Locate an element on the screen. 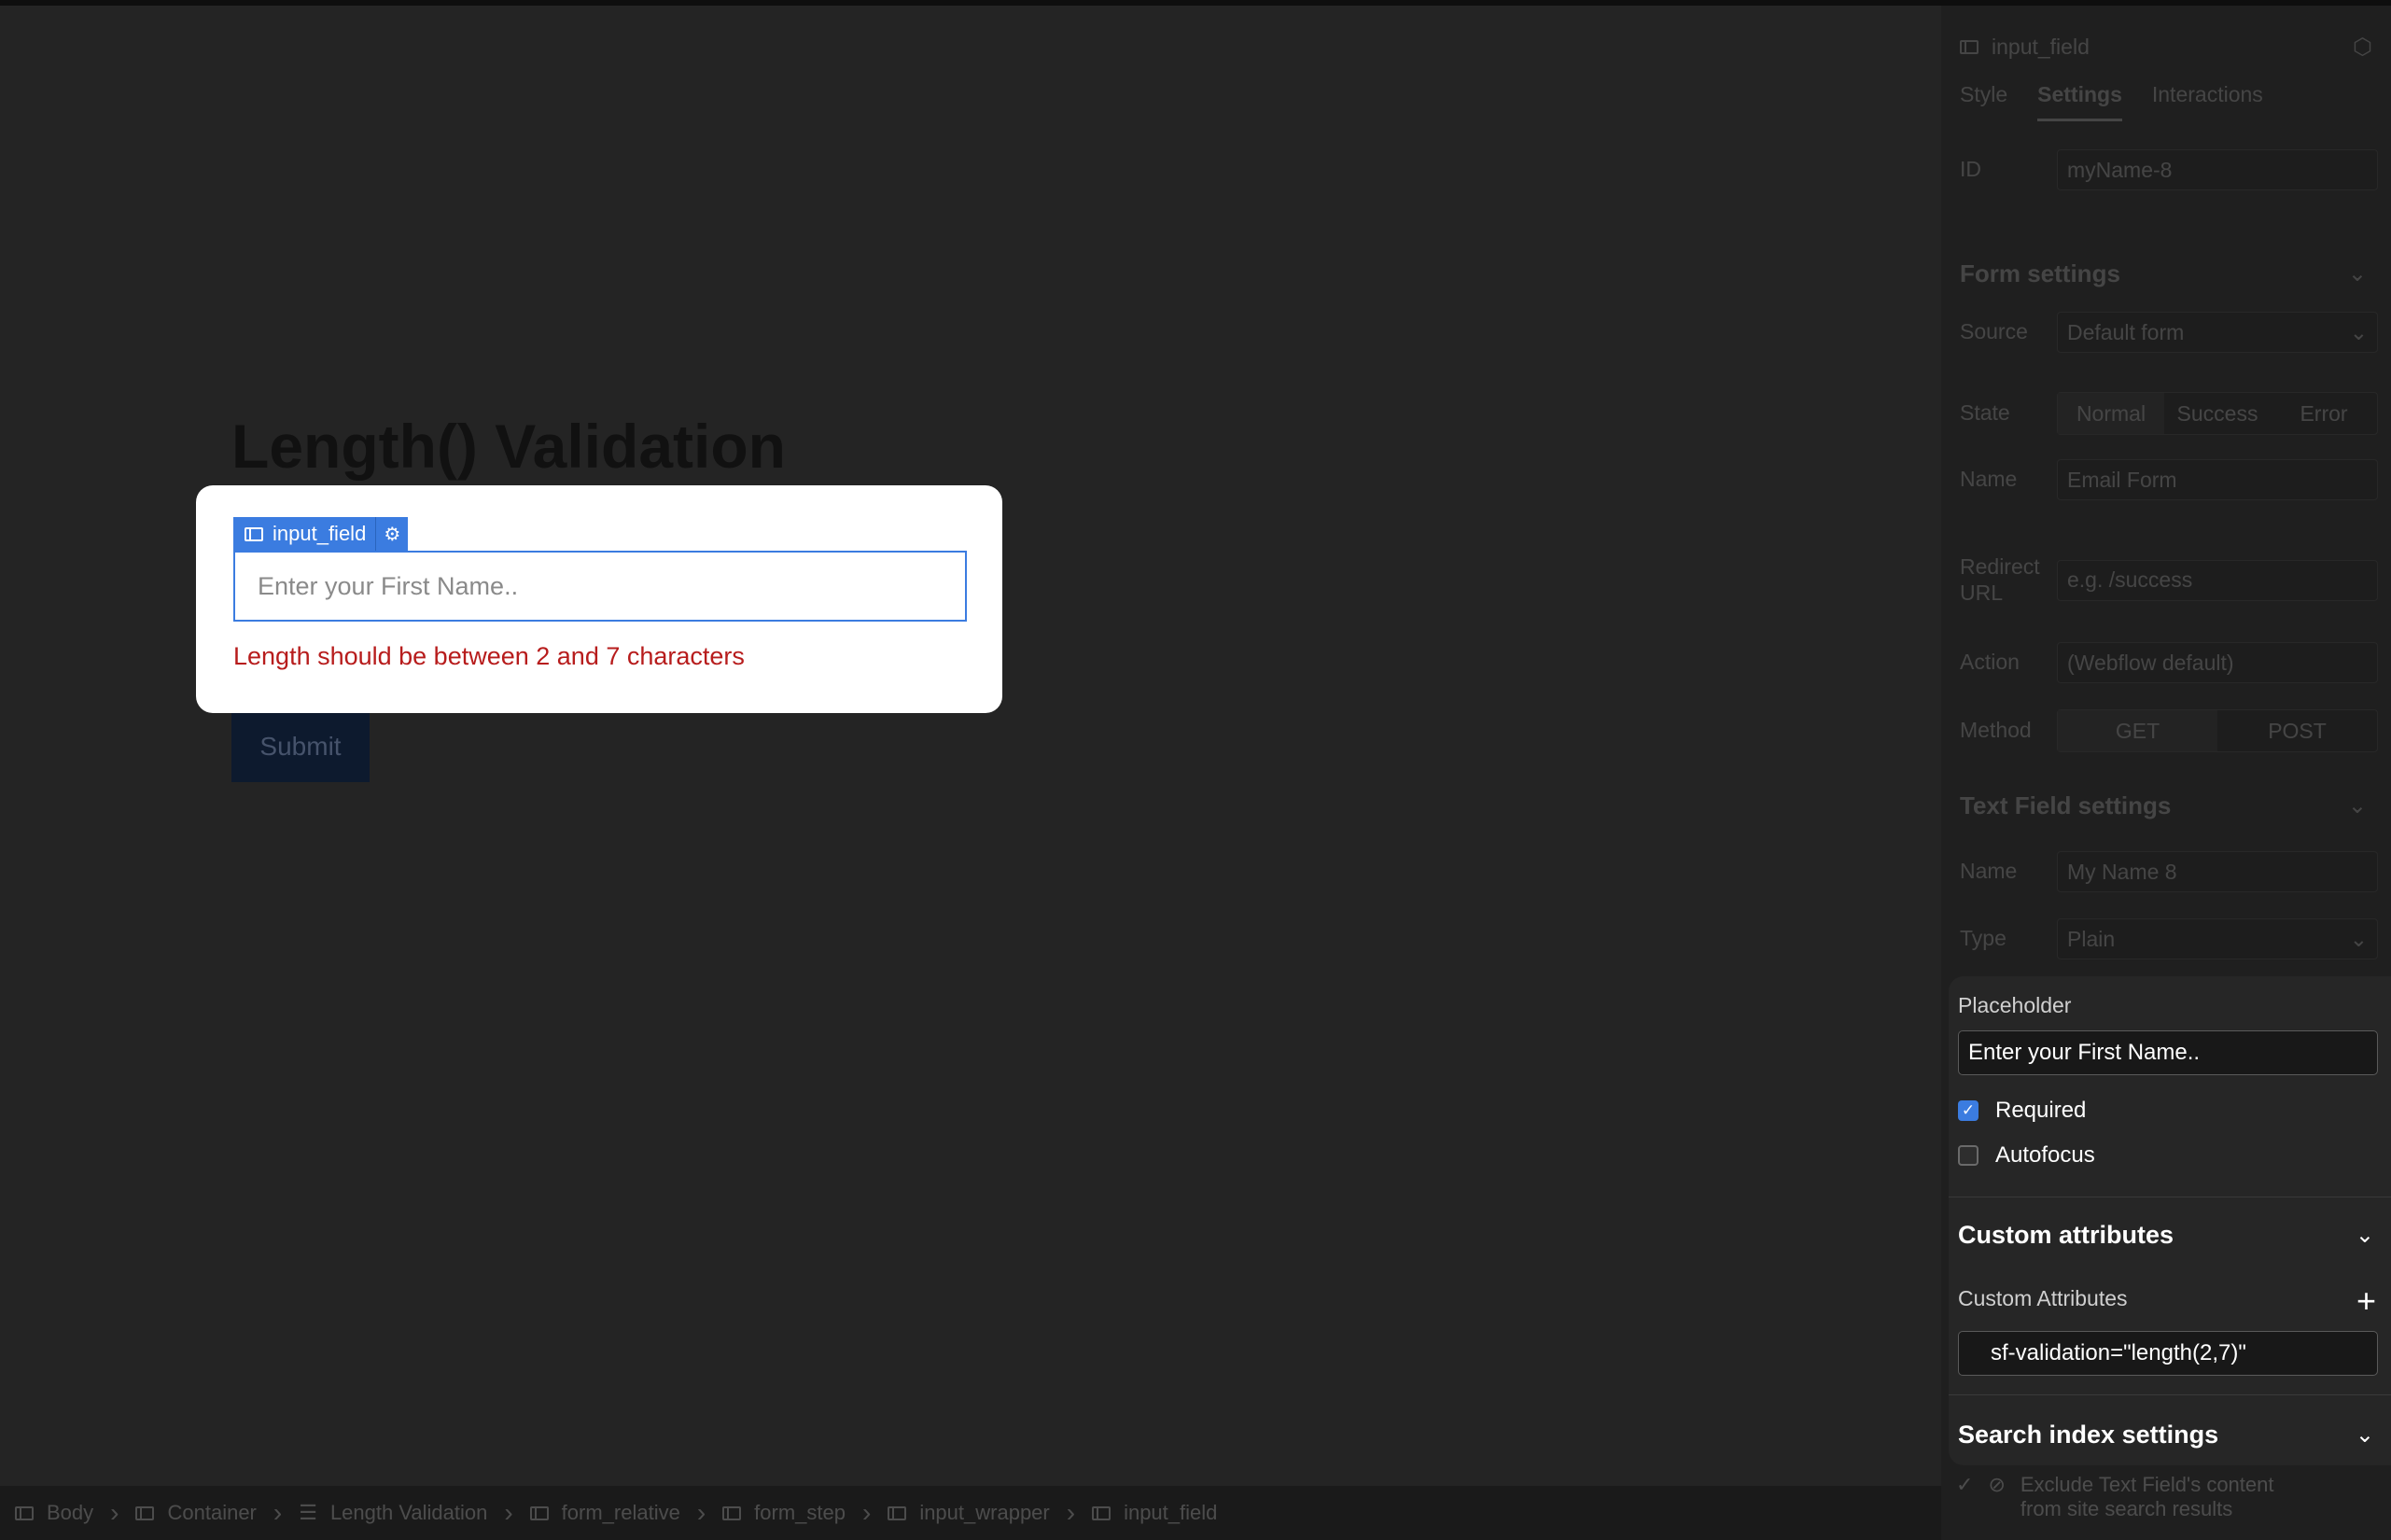 The width and height of the screenshot is (2391, 1540). breadcrumb-label: input_field is located at coordinates (1171, 1512).